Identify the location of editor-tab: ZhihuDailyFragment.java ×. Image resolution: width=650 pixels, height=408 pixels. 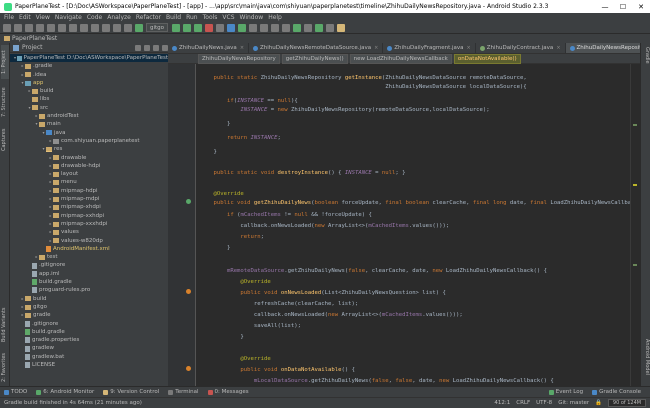
(429, 48).